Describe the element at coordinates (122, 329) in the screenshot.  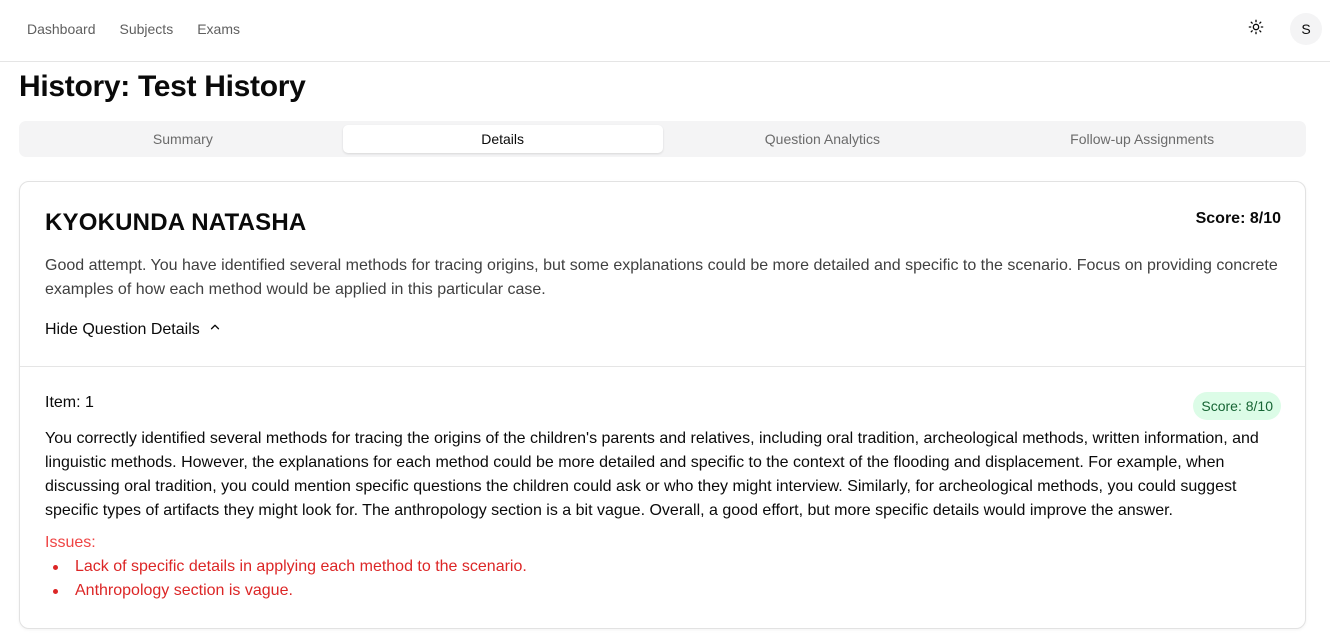
I see `toggle-label: Hide Question Details` at that location.